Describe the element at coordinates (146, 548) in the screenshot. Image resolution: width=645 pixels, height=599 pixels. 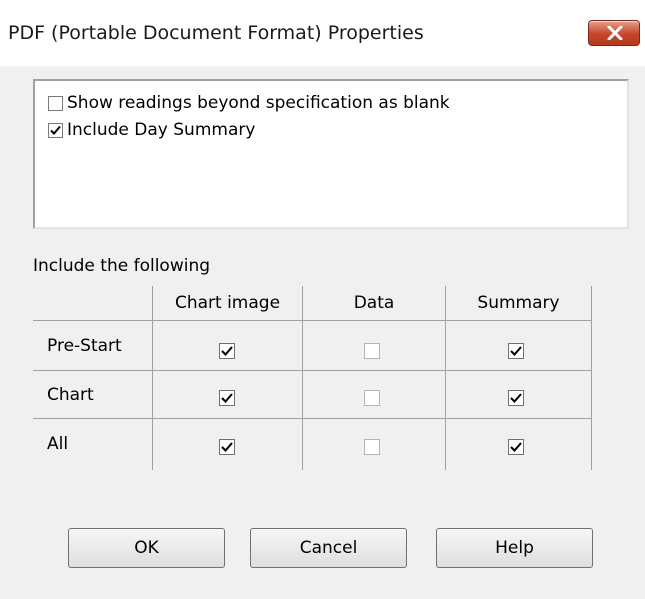
I see `ok-button: OK` at that location.